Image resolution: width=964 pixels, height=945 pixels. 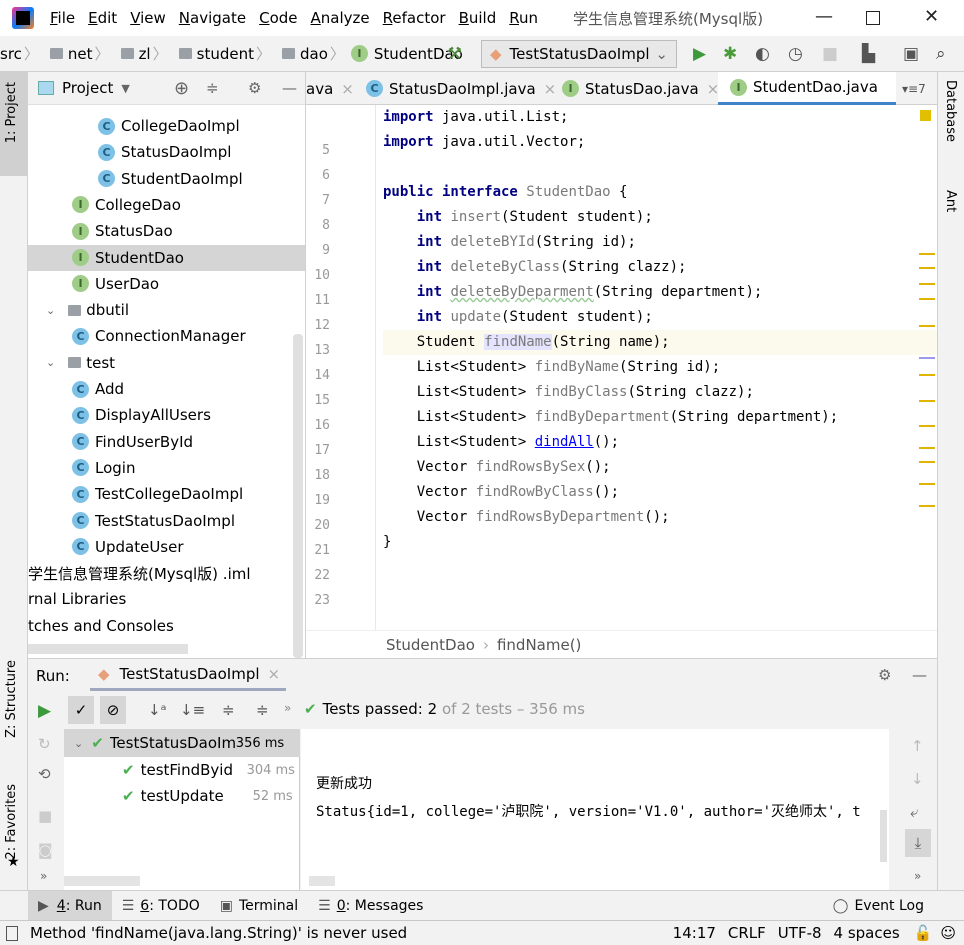 I want to click on project-title: Project, so click(x=87, y=88).